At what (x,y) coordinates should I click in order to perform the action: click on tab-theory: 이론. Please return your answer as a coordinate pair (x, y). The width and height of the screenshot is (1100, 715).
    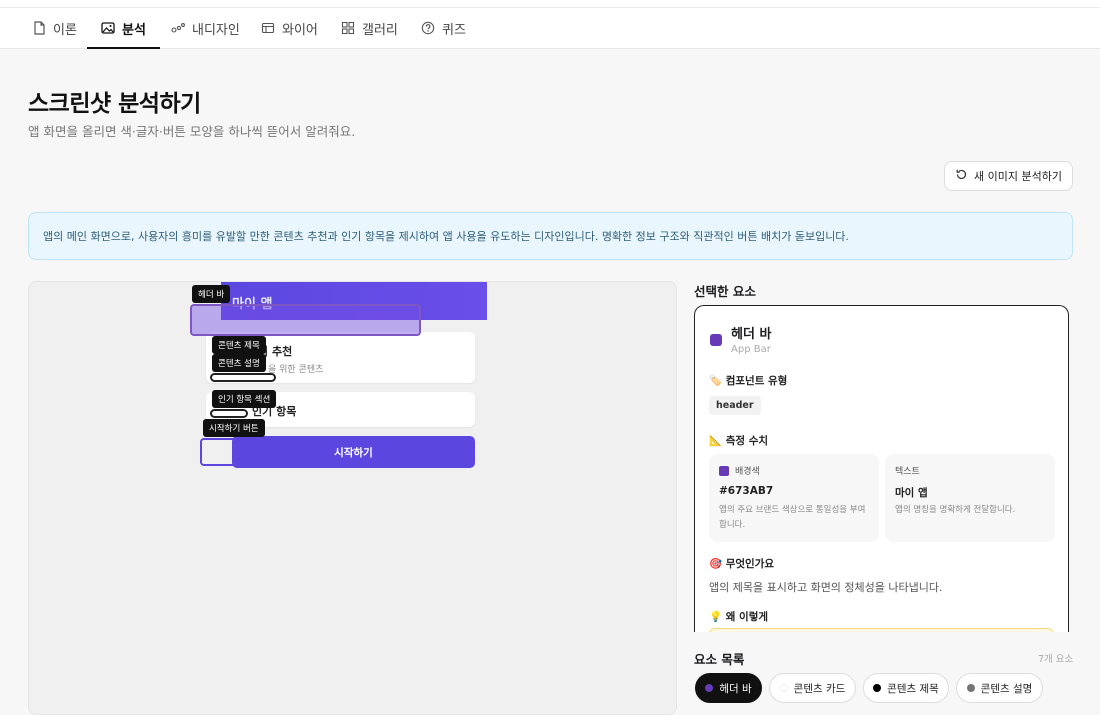
    Looking at the image, I should click on (54, 28).